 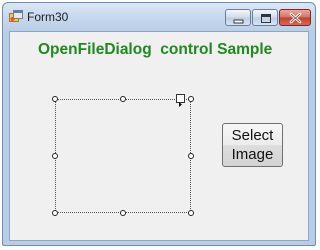 I want to click on resize-handle-middle-left, so click(x=55, y=156).